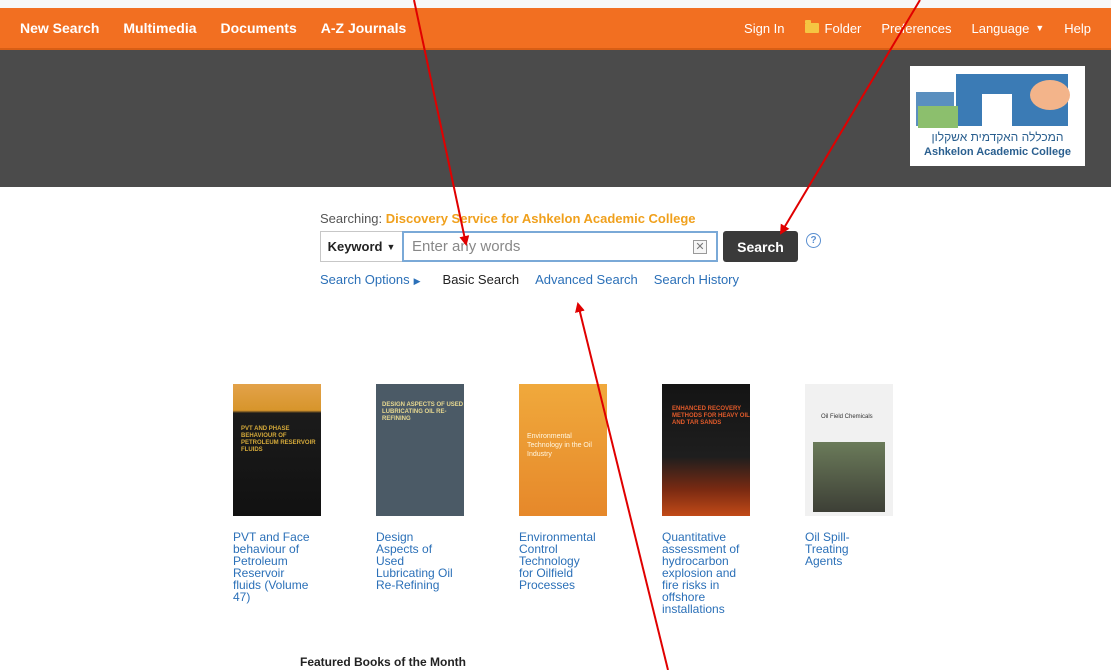 This screenshot has height=670, width=1111. I want to click on annotation-arrow-to-search-button, so click(850, 117).